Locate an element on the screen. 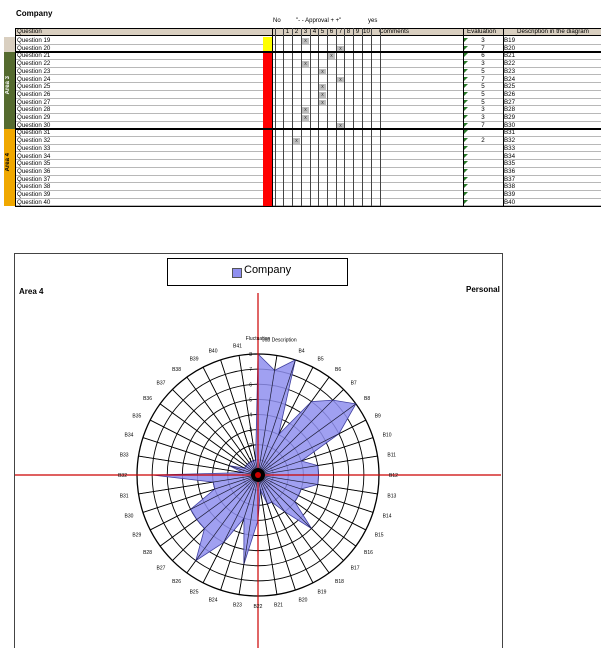  category-label: B32 is located at coordinates (122, 476).